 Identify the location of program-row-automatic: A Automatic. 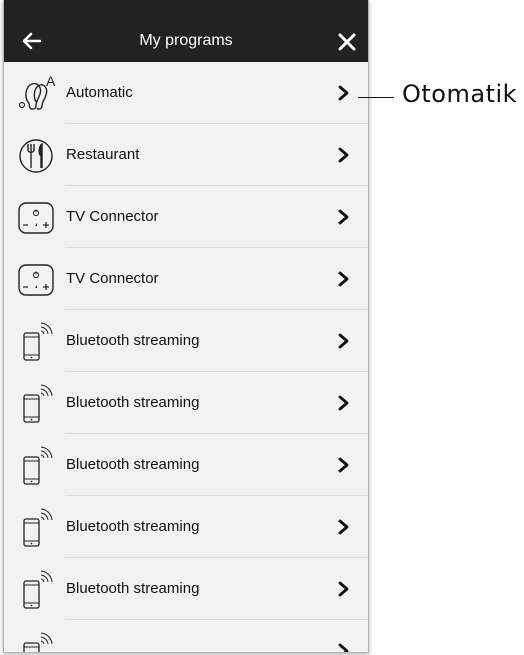
(186, 93).